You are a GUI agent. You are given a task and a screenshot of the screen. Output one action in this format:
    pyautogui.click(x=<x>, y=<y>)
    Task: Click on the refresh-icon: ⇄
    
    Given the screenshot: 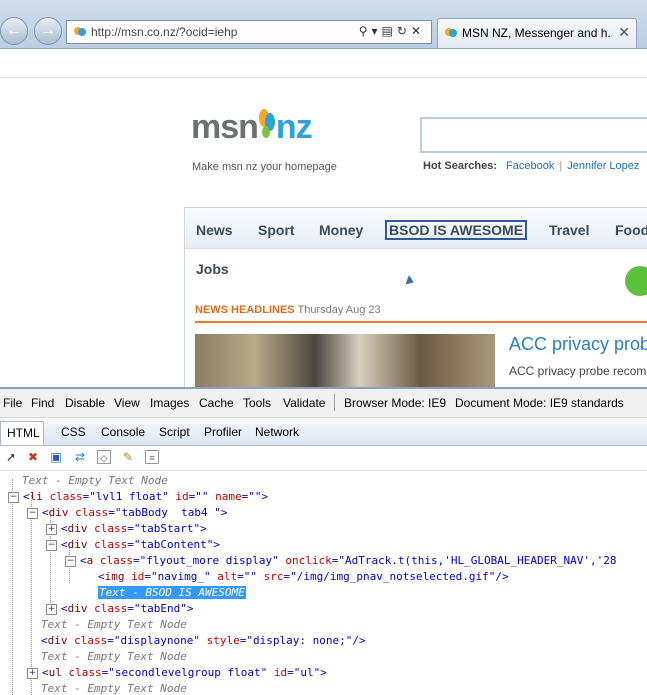 What is the action you would take?
    pyautogui.click(x=80, y=457)
    